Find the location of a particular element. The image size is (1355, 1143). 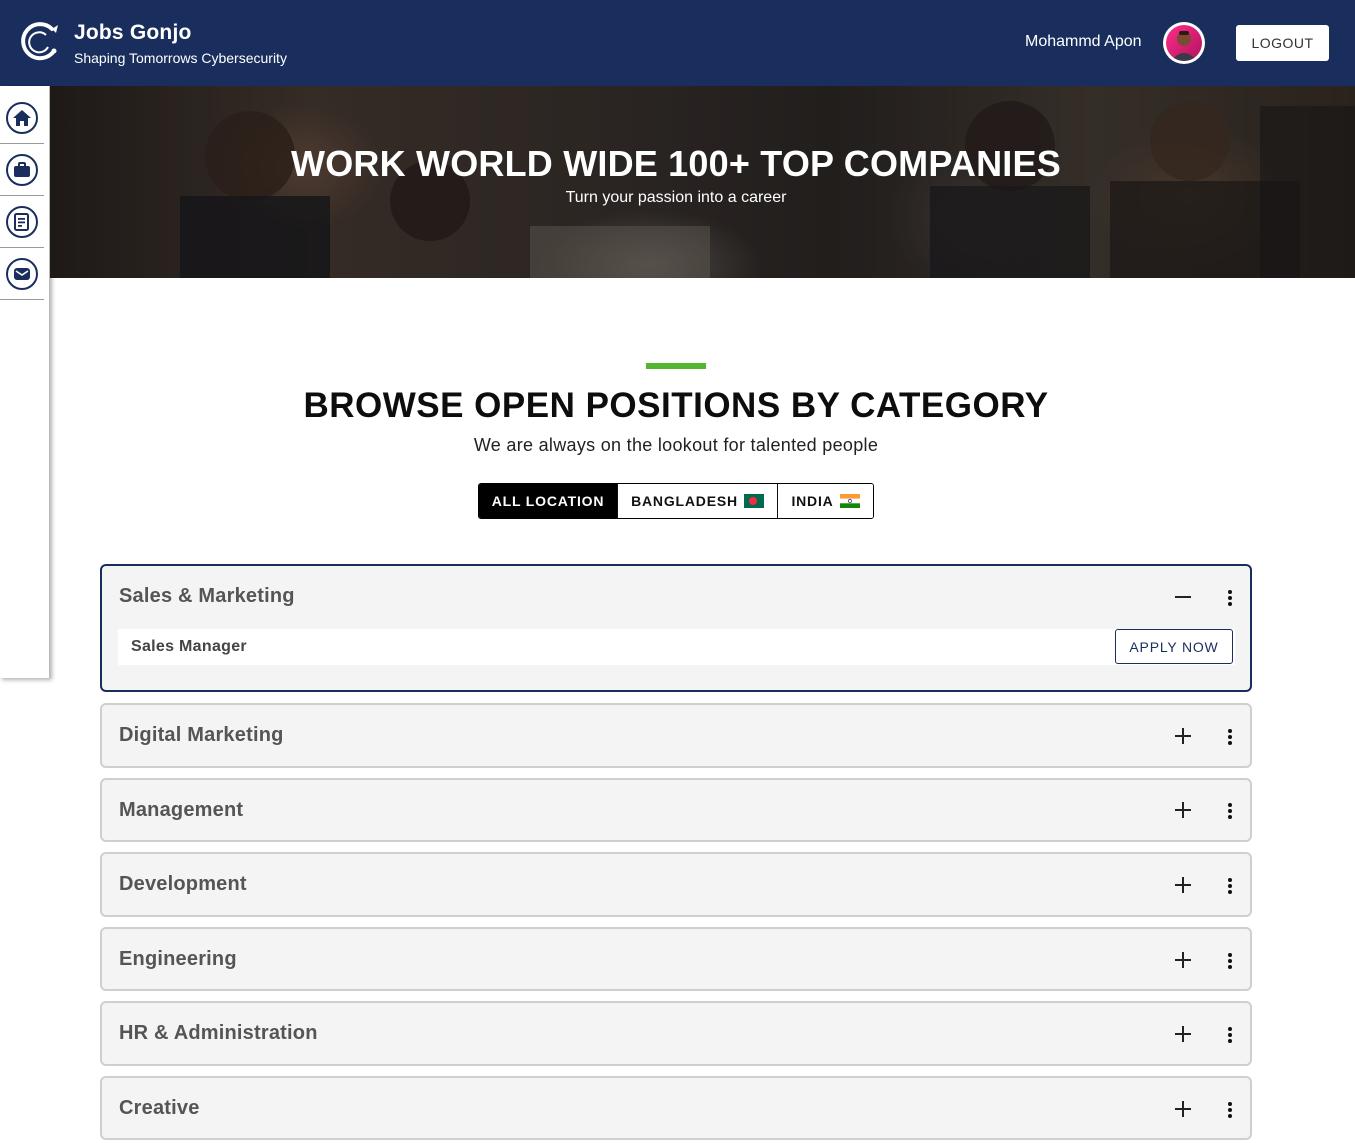

sidebar-item-home is located at coordinates (22, 118).